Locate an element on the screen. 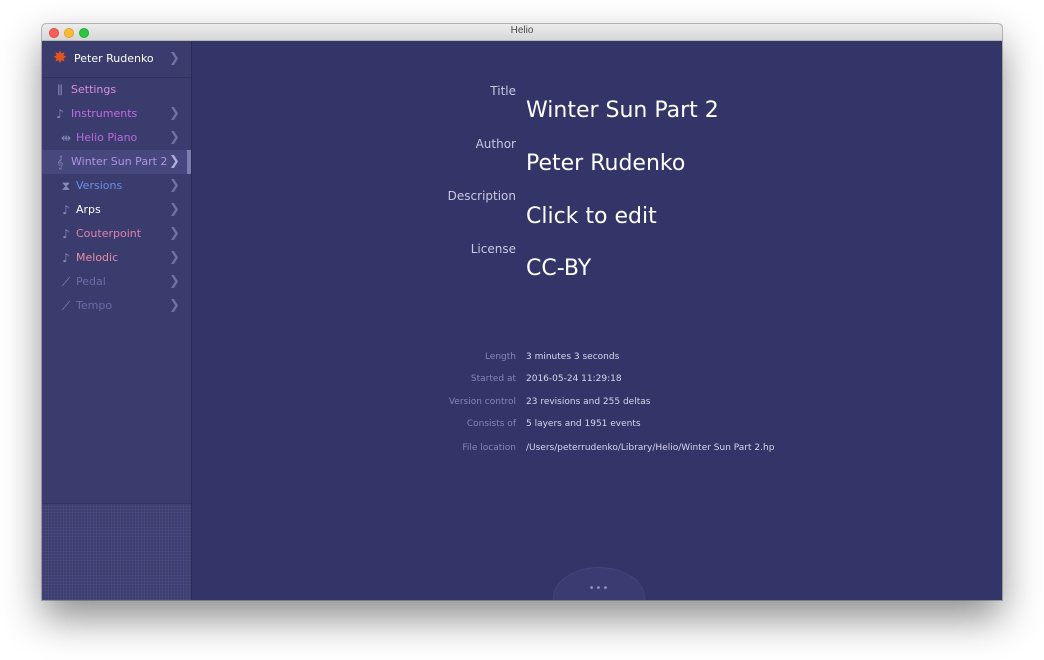 The width and height of the screenshot is (1044, 660). sidebar-item-label: Couterpoint is located at coordinates (109, 233).